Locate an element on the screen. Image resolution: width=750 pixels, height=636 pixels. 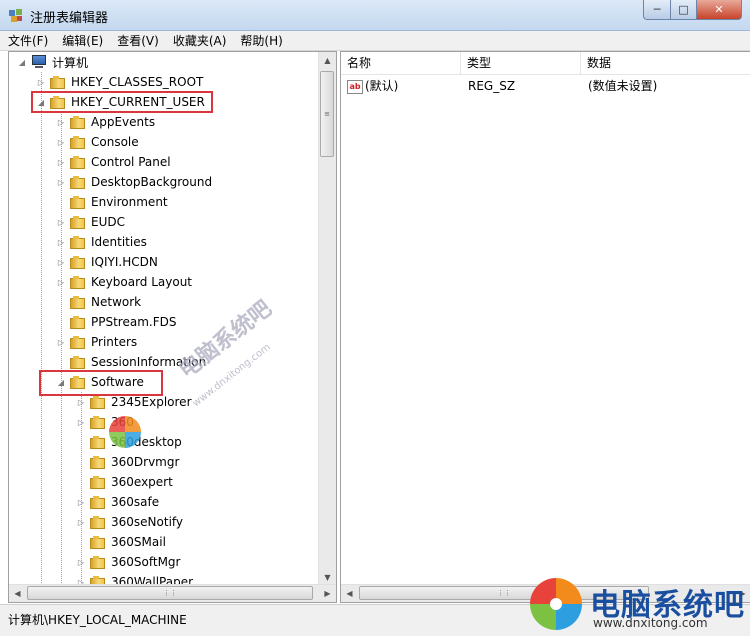
column-header-name: 名称 is located at coordinates (401, 63).